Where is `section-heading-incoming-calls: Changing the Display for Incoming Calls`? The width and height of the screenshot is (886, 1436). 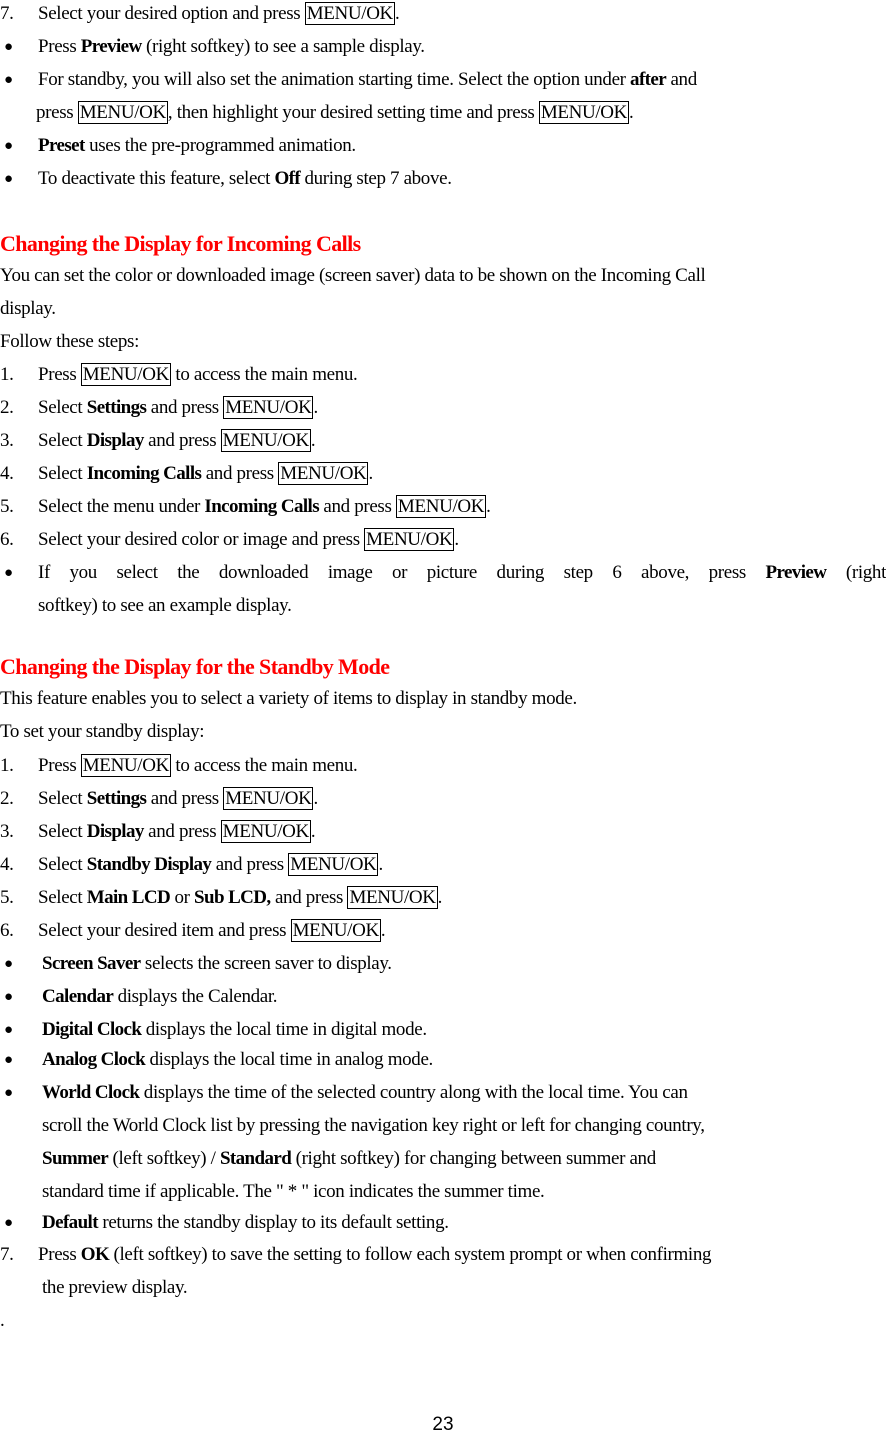
section-heading-incoming-calls: Changing the Display for Incoming Calls is located at coordinates (180, 243).